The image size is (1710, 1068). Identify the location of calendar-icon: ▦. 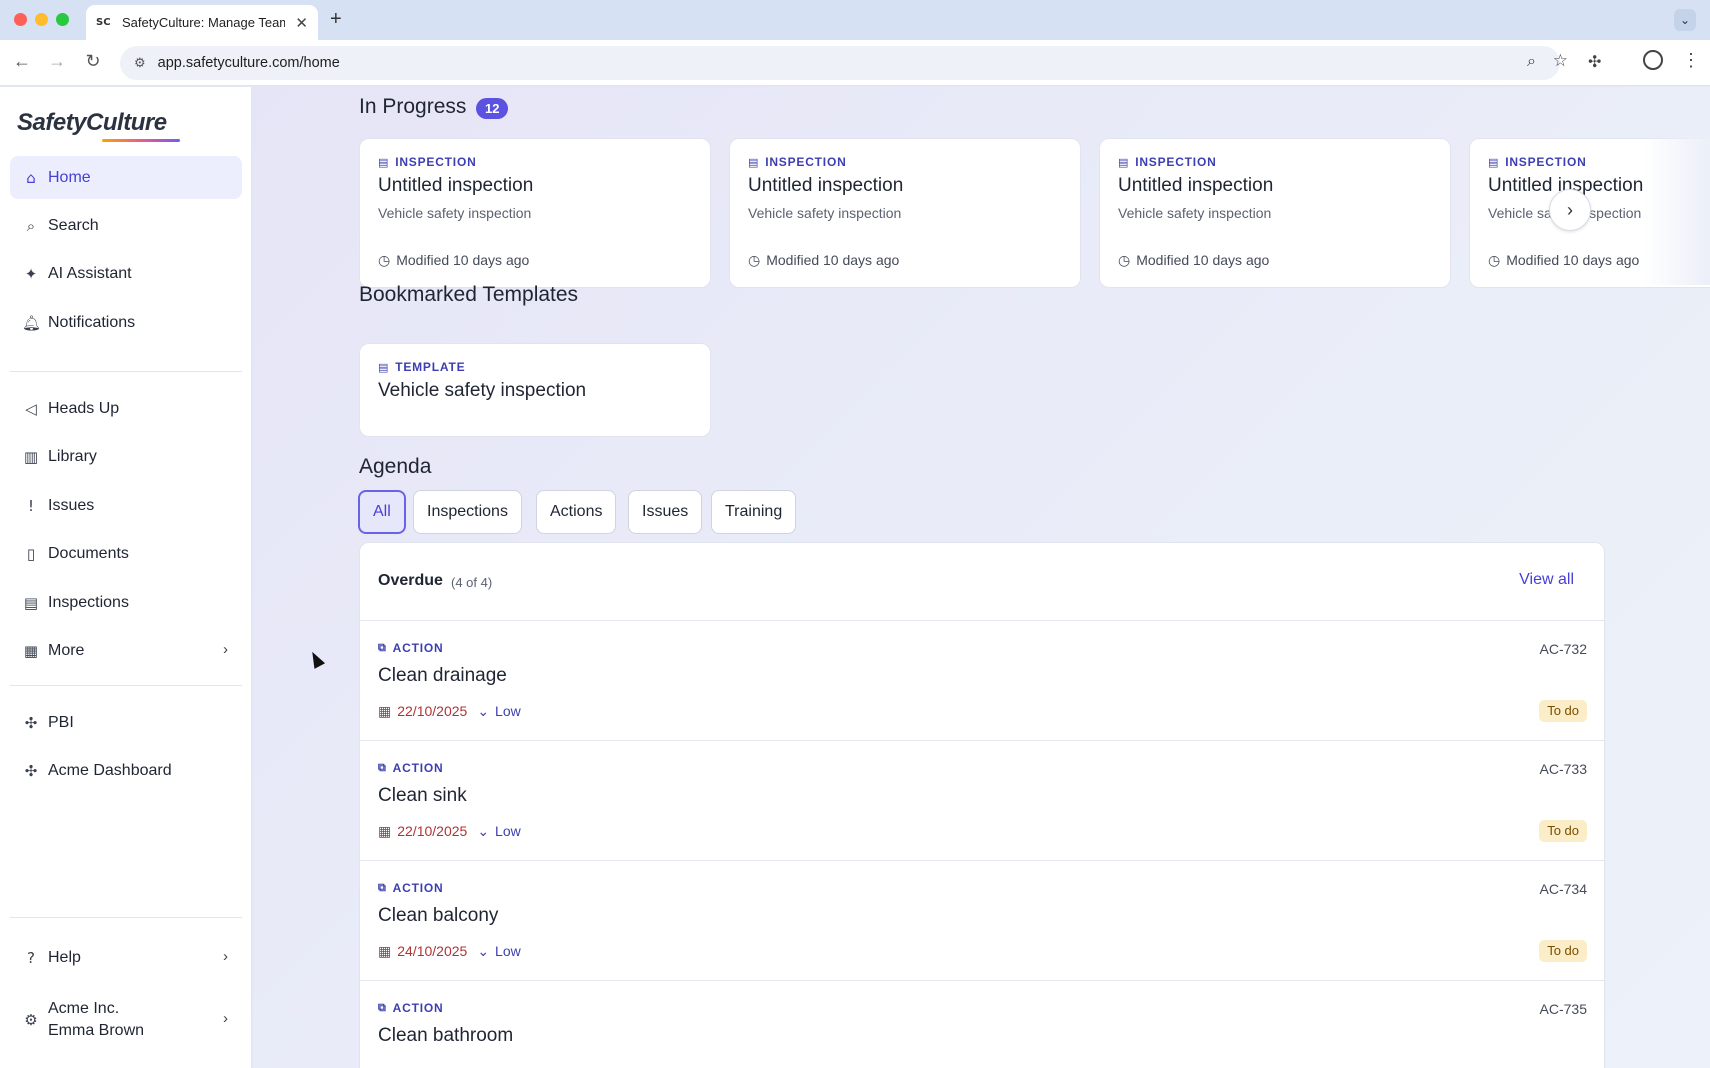
(385, 831).